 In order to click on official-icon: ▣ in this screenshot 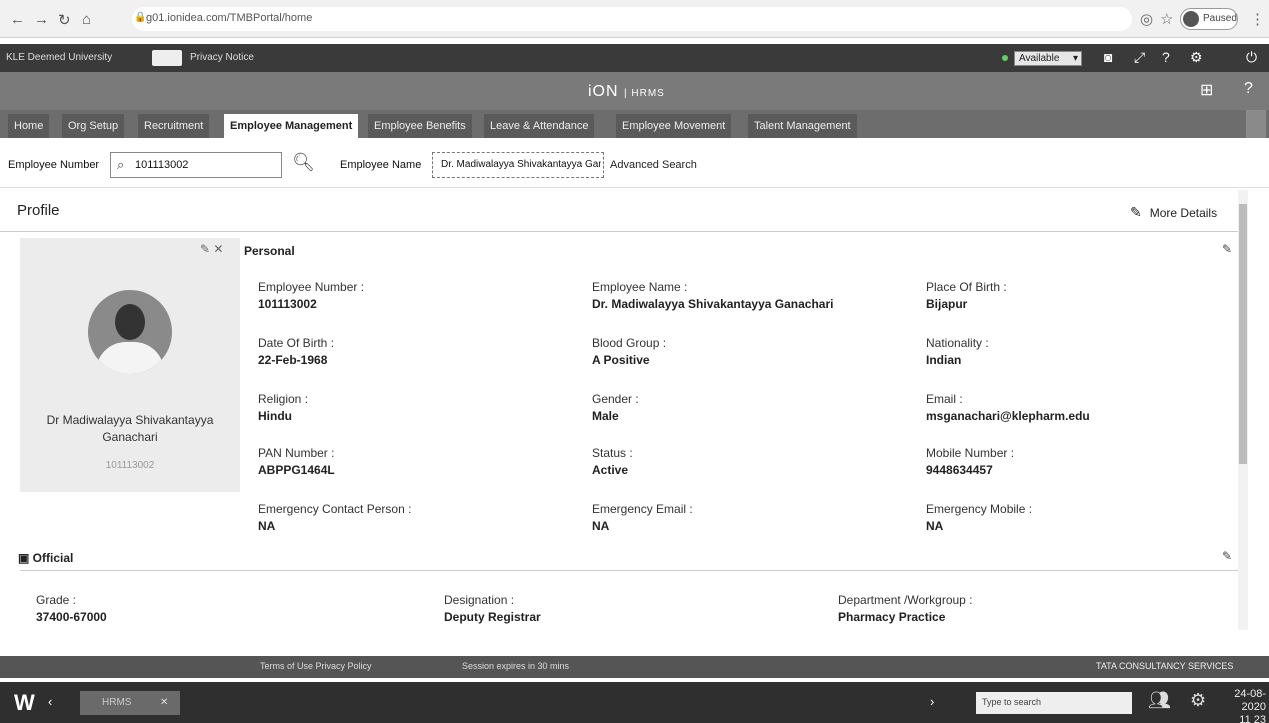, I will do `click(25, 558)`.